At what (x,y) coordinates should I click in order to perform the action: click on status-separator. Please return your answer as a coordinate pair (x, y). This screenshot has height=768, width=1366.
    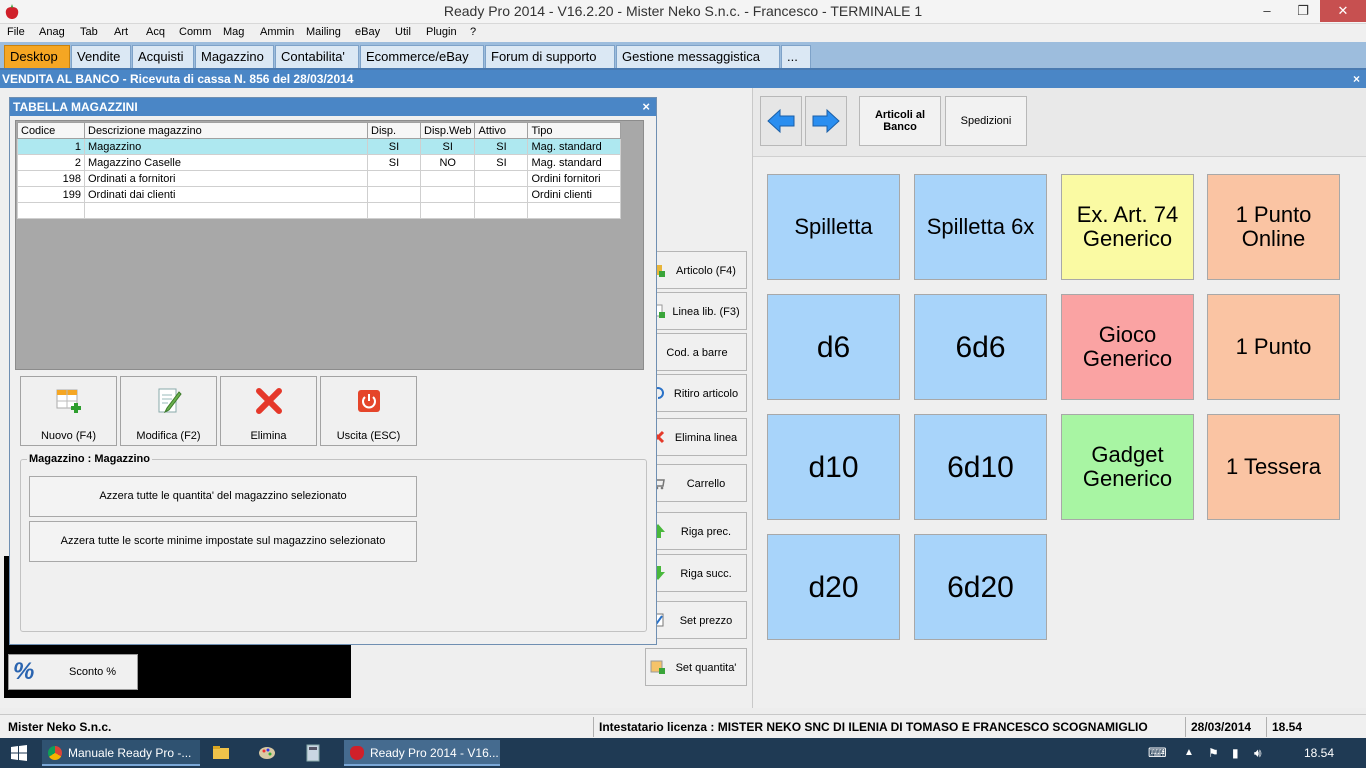
    Looking at the image, I should click on (593, 727).